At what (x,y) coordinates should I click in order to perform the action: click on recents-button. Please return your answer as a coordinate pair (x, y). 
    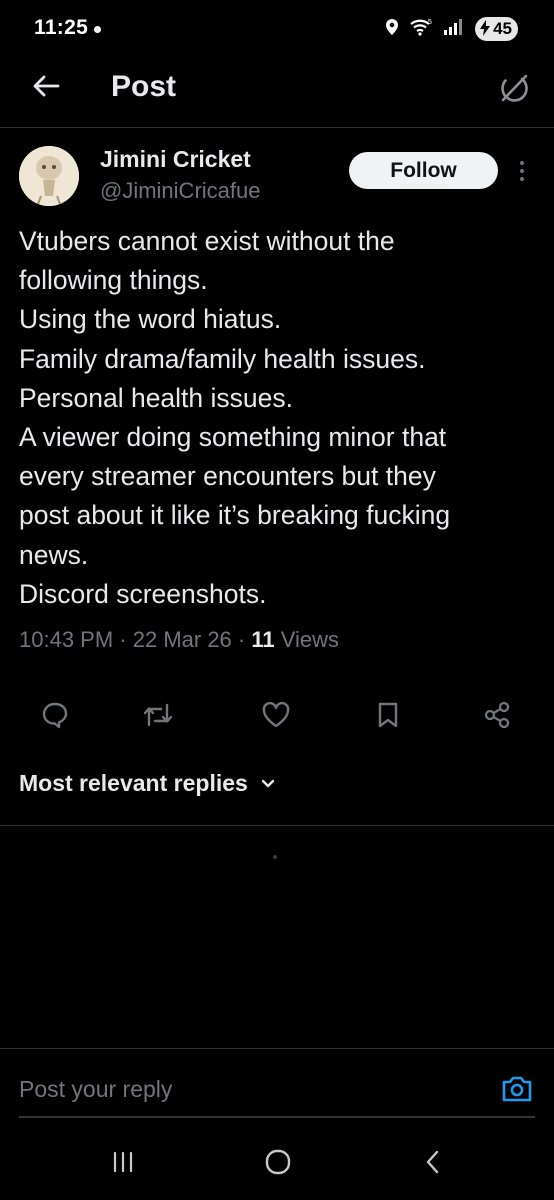
    Looking at the image, I should click on (123, 1162).